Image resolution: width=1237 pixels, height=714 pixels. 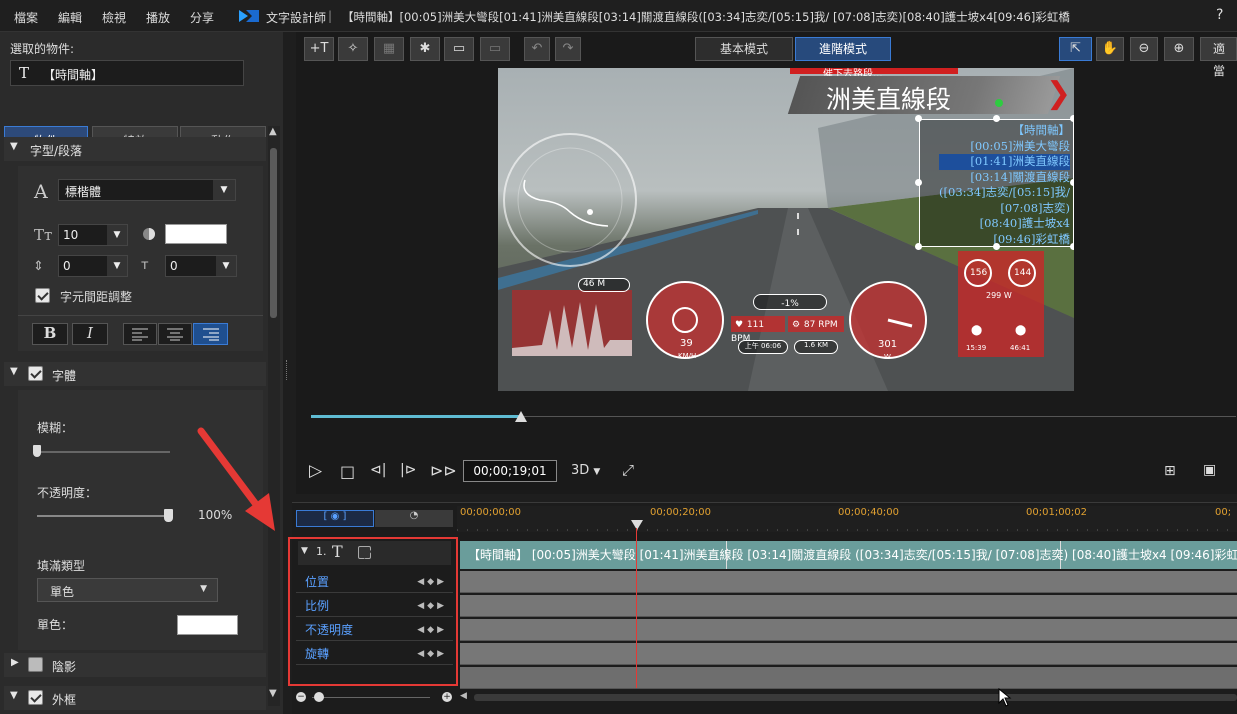 What do you see at coordinates (1218, 57) in the screenshot?
I see `zoom-fit-select: 適當` at bounding box center [1218, 57].